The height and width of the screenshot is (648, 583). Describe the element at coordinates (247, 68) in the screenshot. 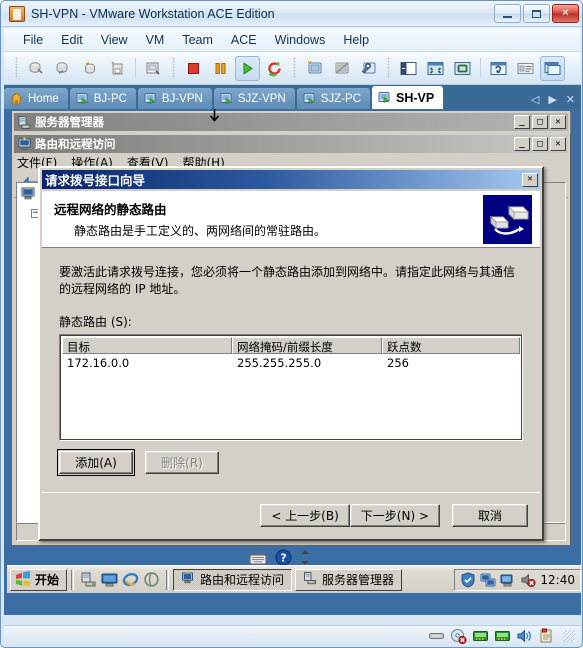

I see `power-on-icon` at that location.